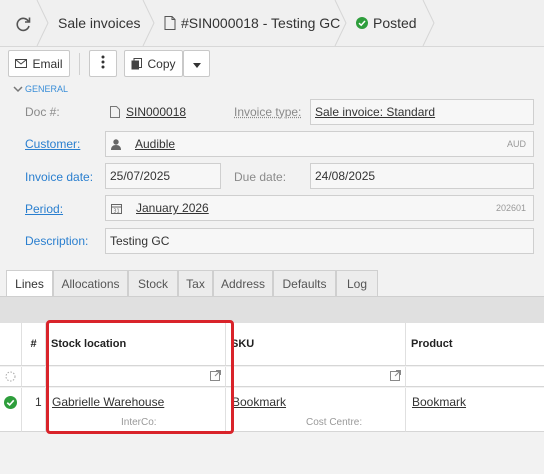  Describe the element at coordinates (23, 24) in the screenshot. I see `refresh-icon` at that location.